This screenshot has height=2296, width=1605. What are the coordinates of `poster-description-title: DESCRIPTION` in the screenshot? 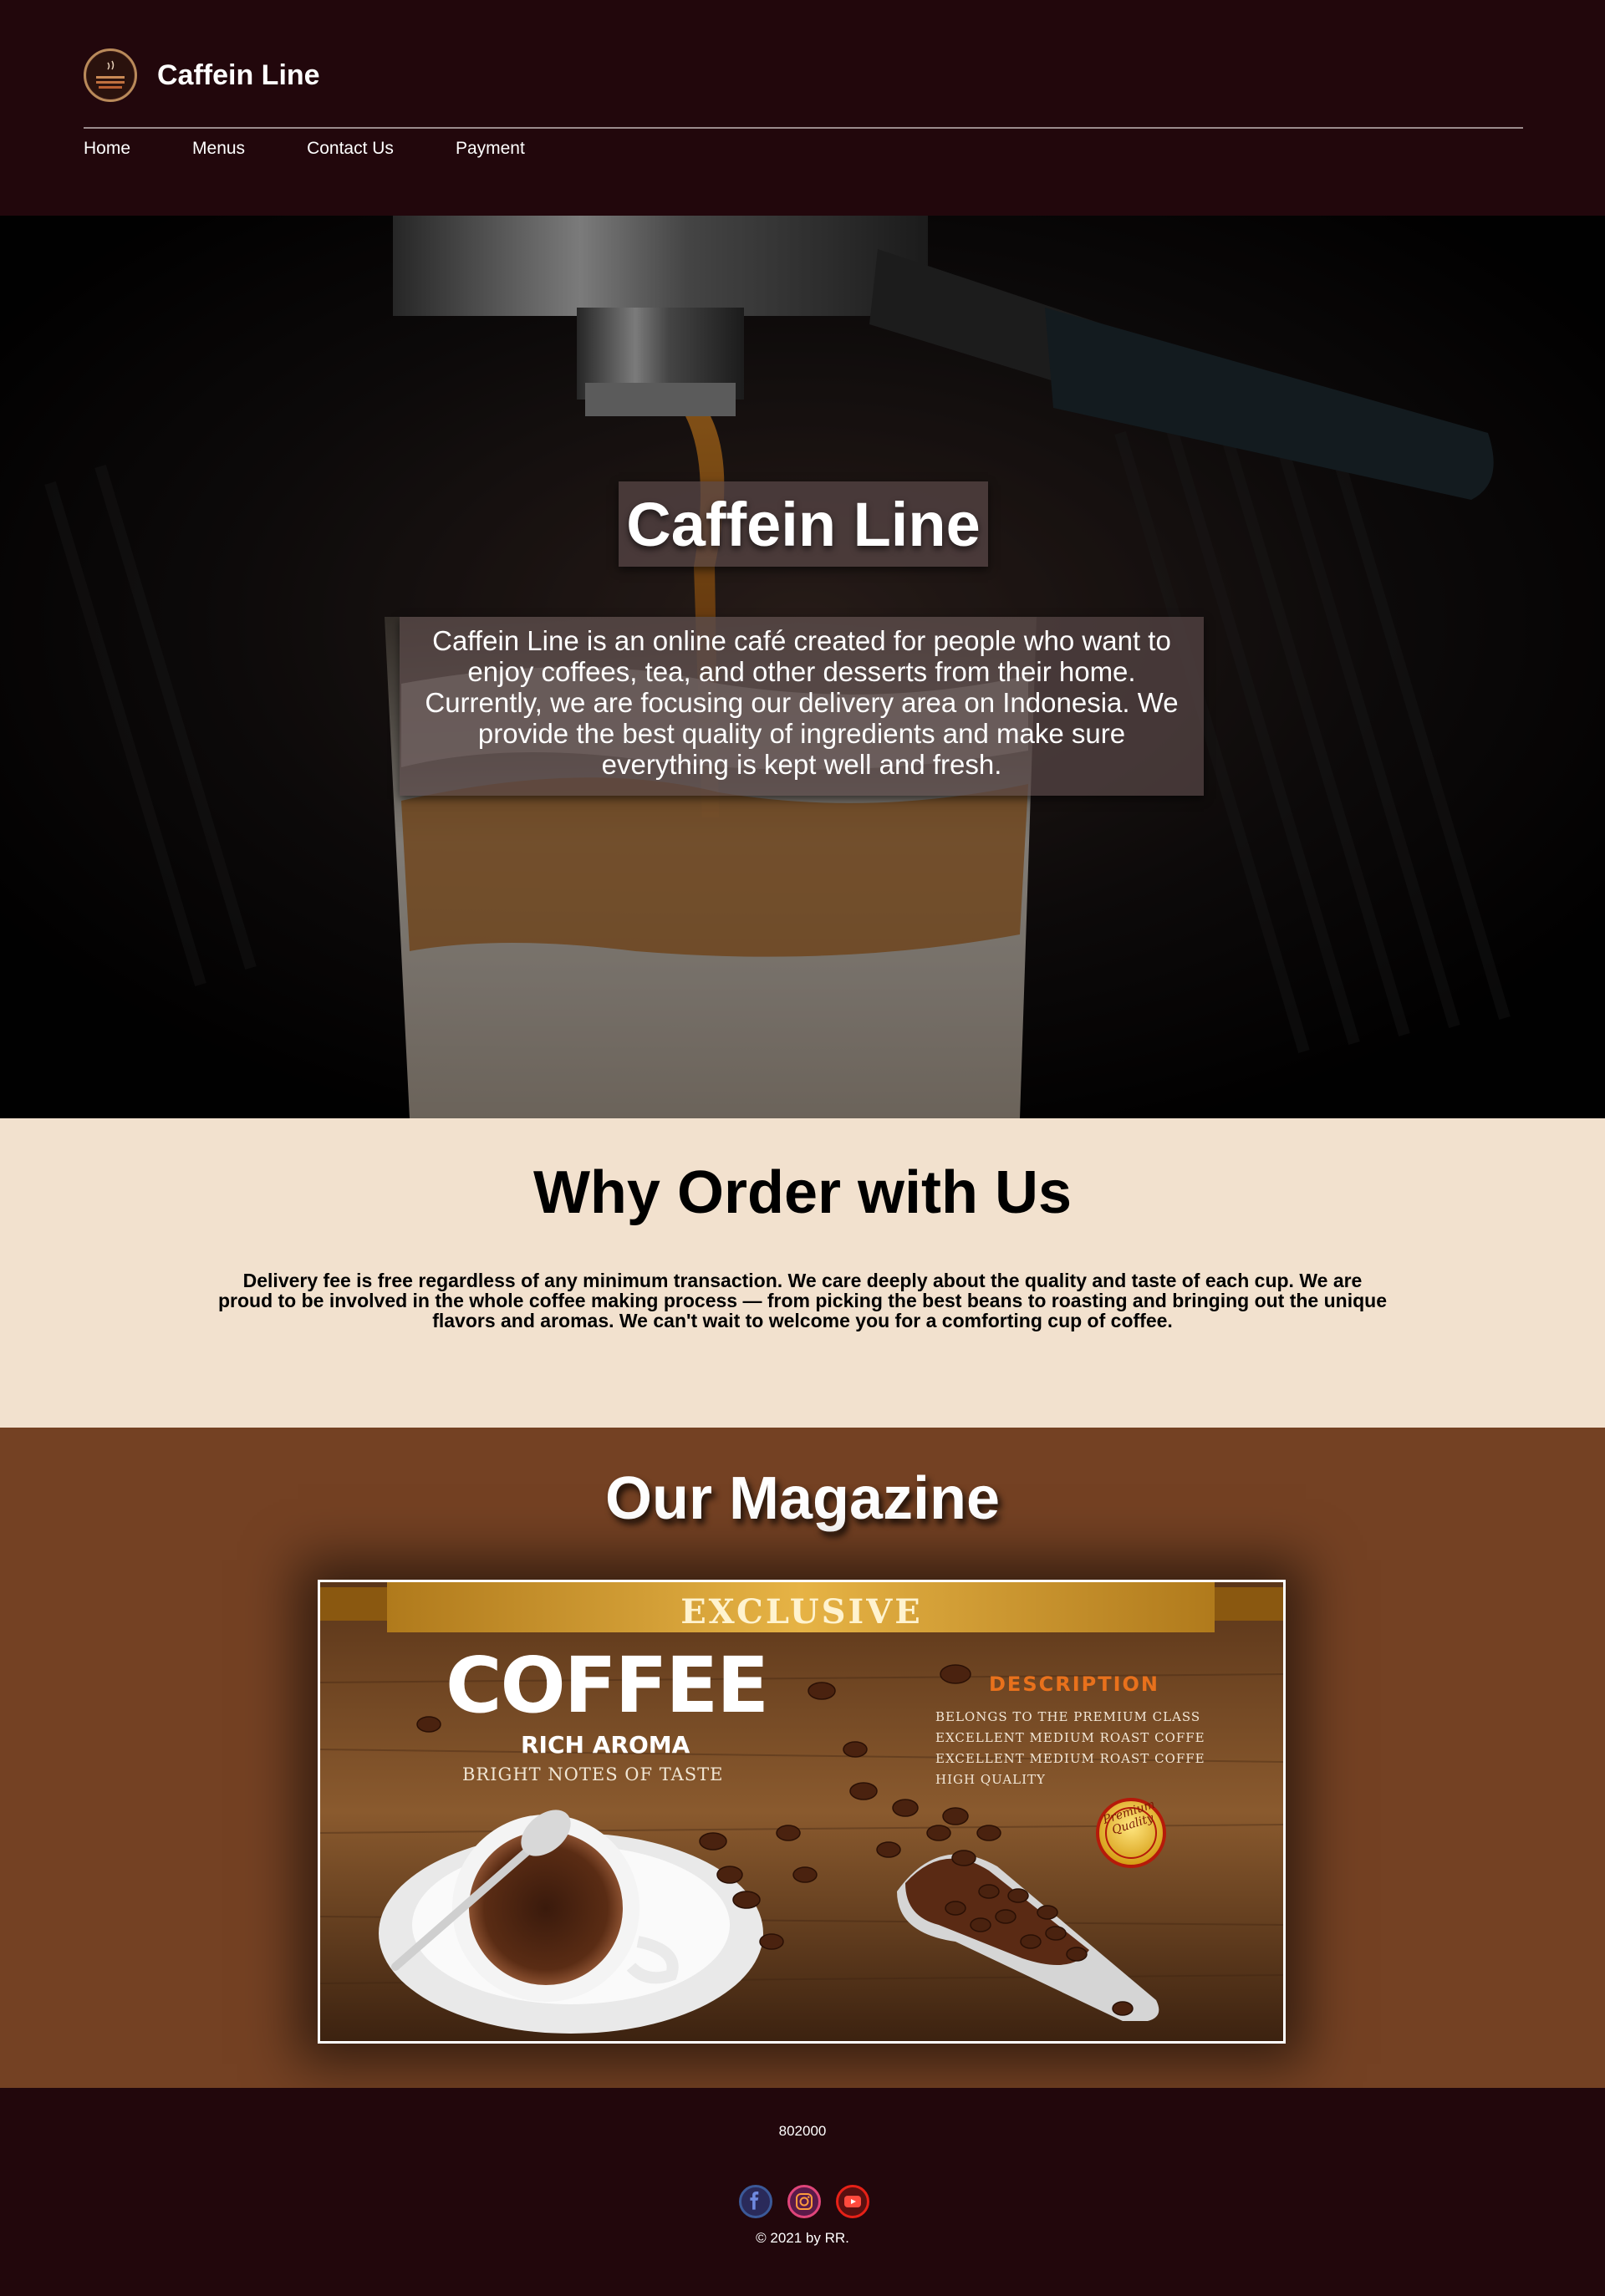 It's located at (1074, 1684).